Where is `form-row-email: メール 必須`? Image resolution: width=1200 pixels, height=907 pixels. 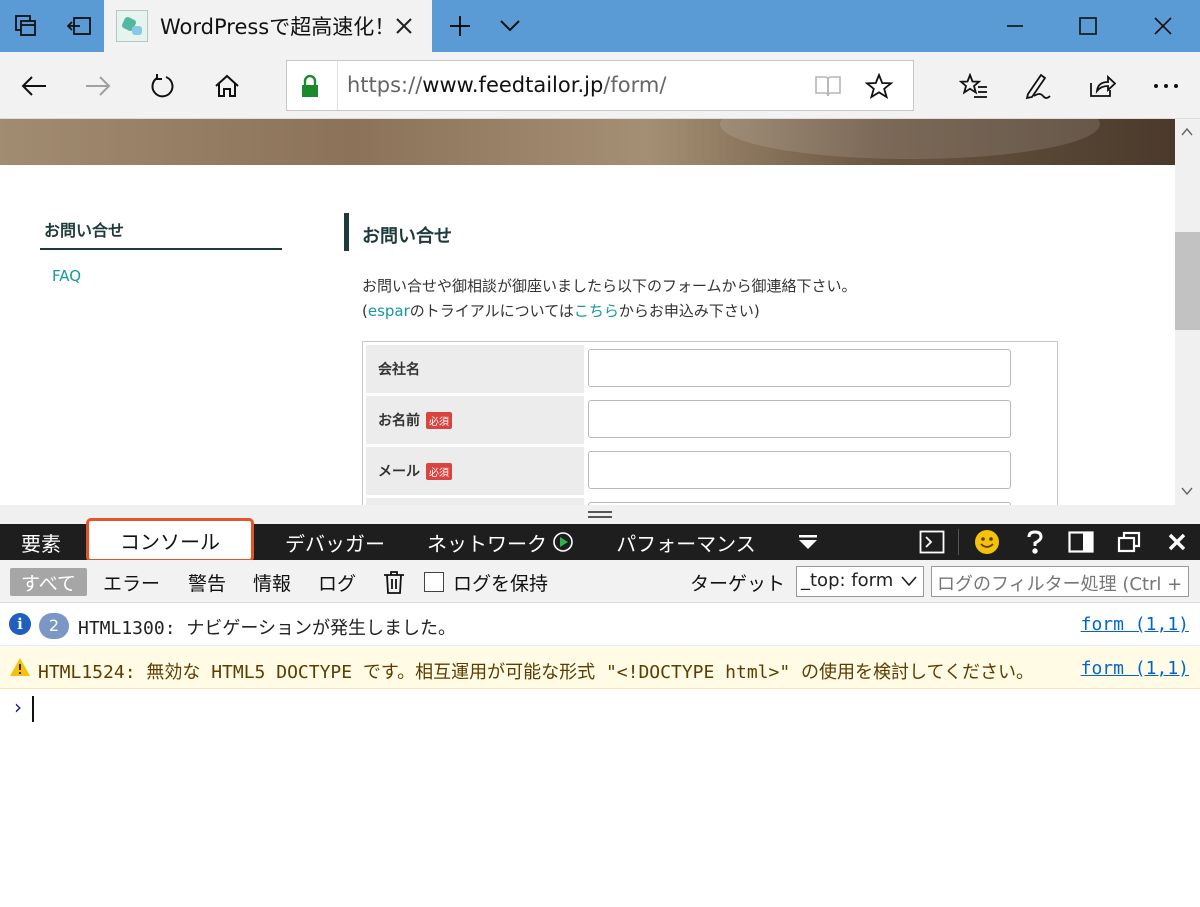
form-row-email: メール 必須 is located at coordinates (475, 471).